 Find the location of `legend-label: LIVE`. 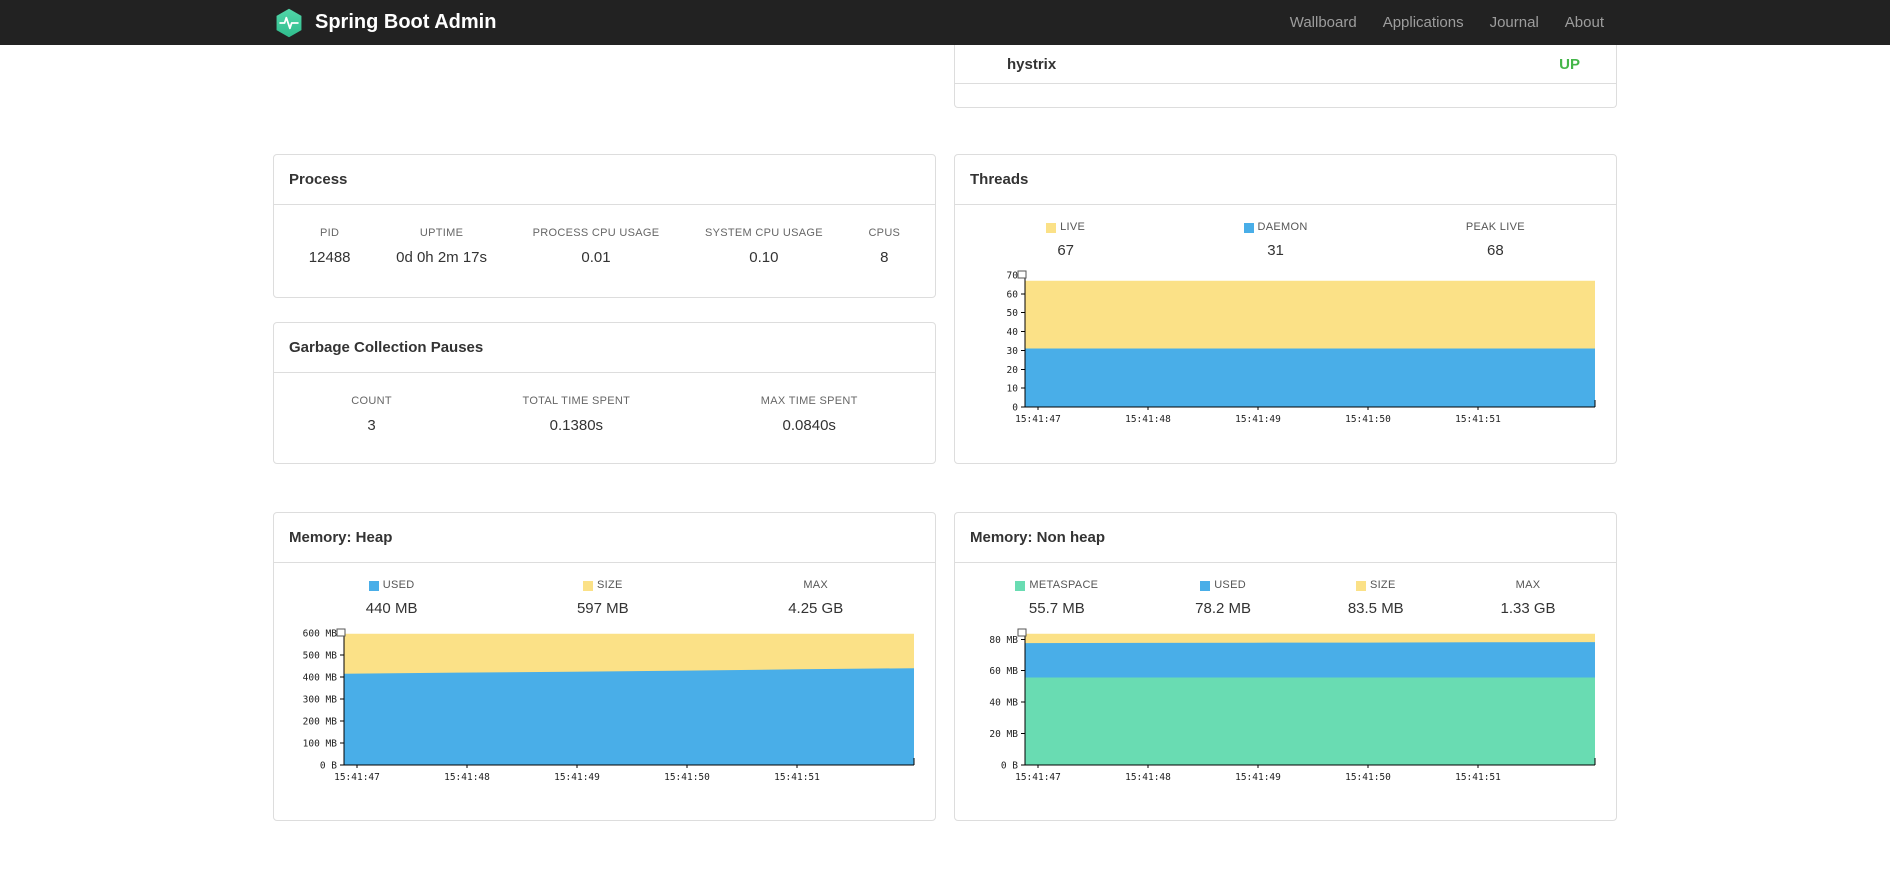

legend-label: LIVE is located at coordinates (1065, 227).